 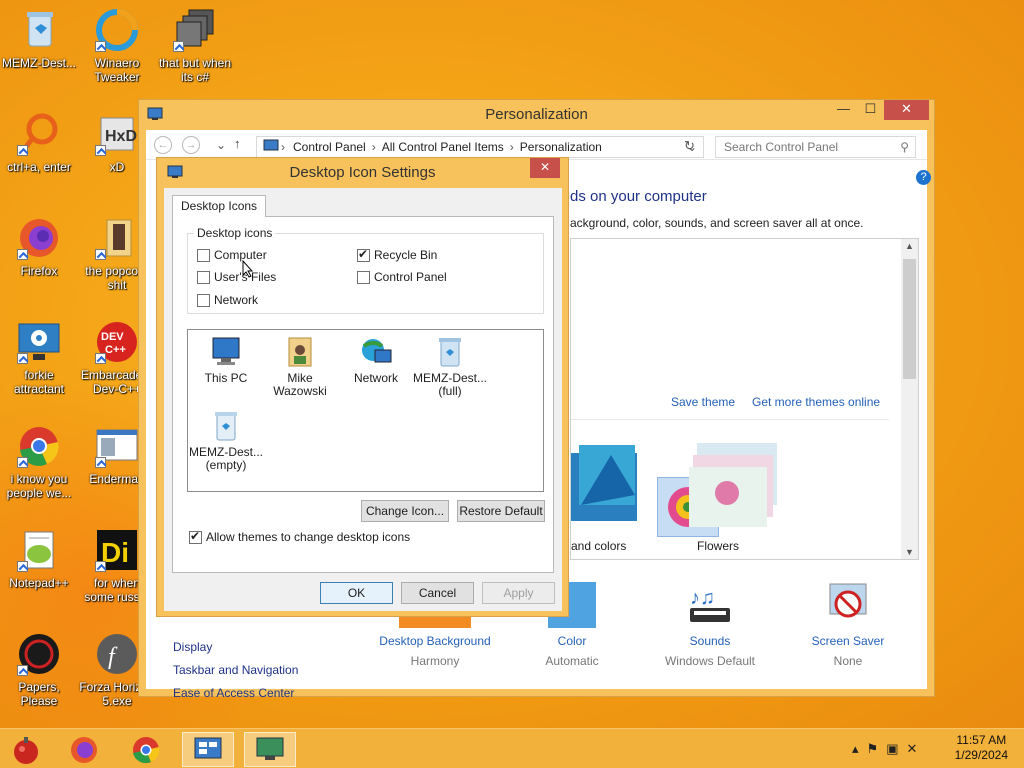 I want to click on tab-desktop-icons: Desktop Icons, so click(x=219, y=206).